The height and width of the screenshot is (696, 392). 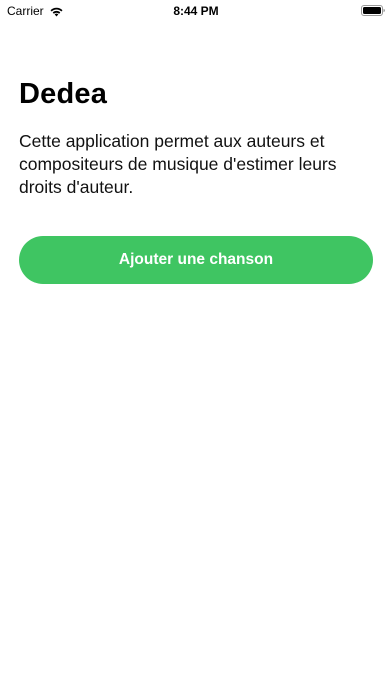 I want to click on status-time: 8:44 PM, so click(x=196, y=11).